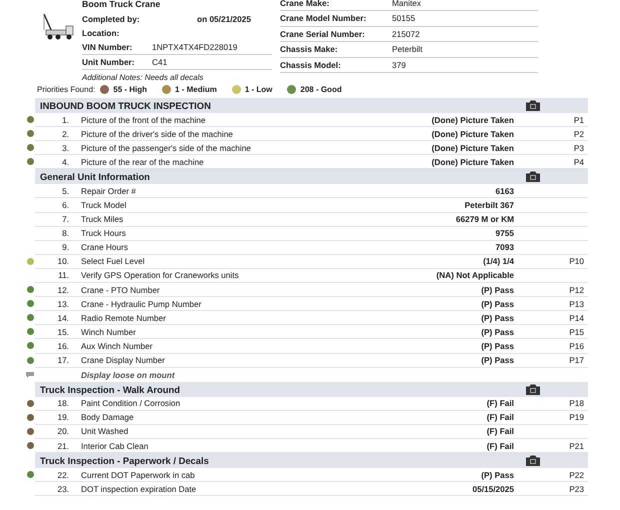 Image resolution: width=620 pixels, height=510 pixels. Describe the element at coordinates (65, 219) in the screenshot. I see `item-number: 7.` at that location.